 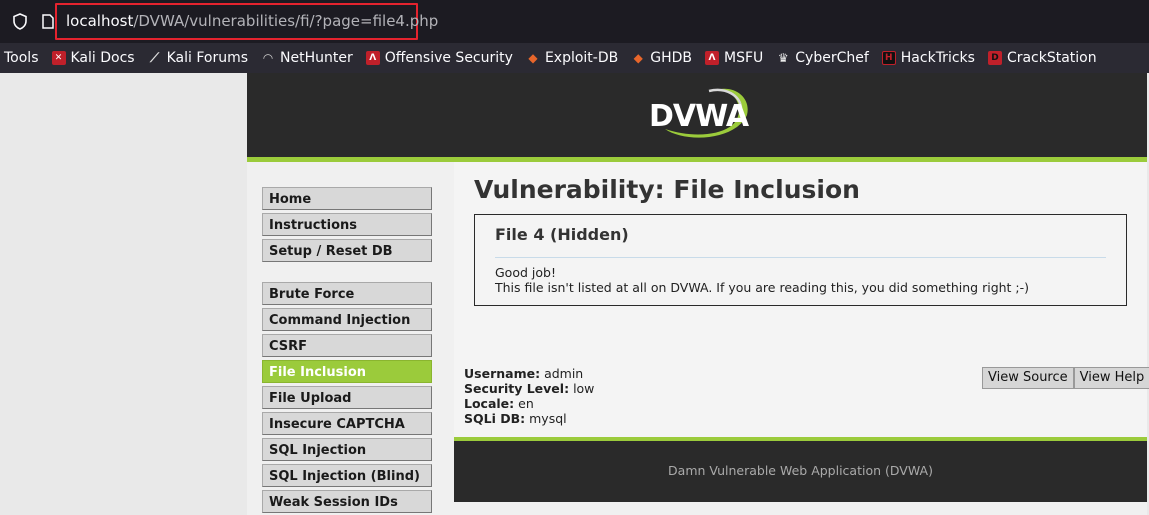 What do you see at coordinates (93, 58) in the screenshot?
I see `bookmark-kali-docs: ✕ Kali Docs` at bounding box center [93, 58].